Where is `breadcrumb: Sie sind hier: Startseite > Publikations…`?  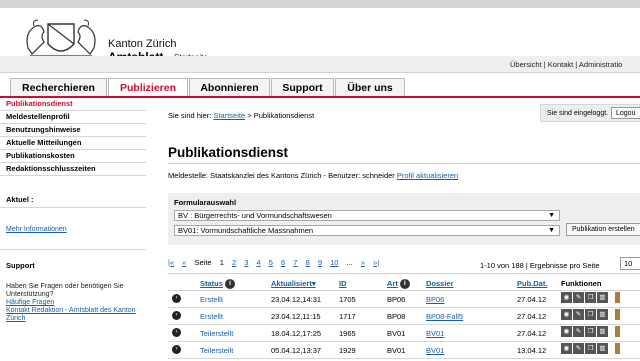 breadcrumb: Sie sind hier: Startseite > Publikations… is located at coordinates (241, 115).